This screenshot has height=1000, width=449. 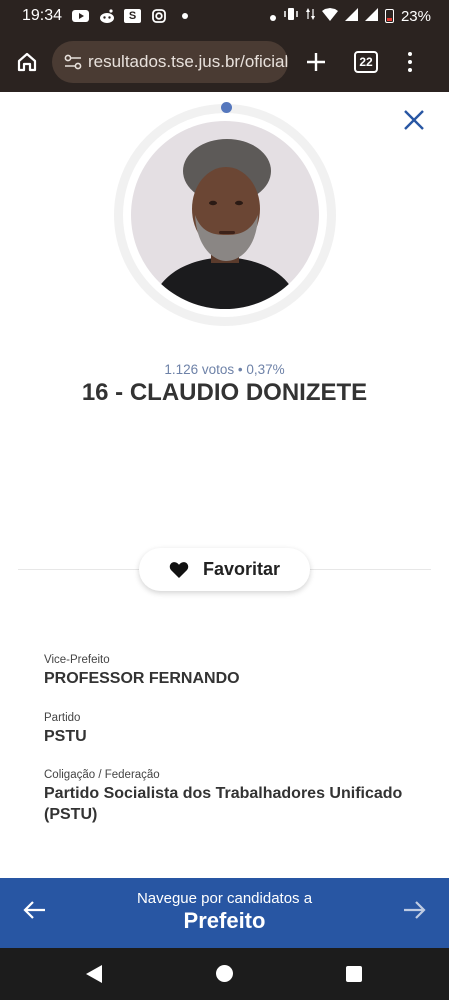 What do you see at coordinates (241, 569) in the screenshot?
I see `favorite-label: Favoritar` at bounding box center [241, 569].